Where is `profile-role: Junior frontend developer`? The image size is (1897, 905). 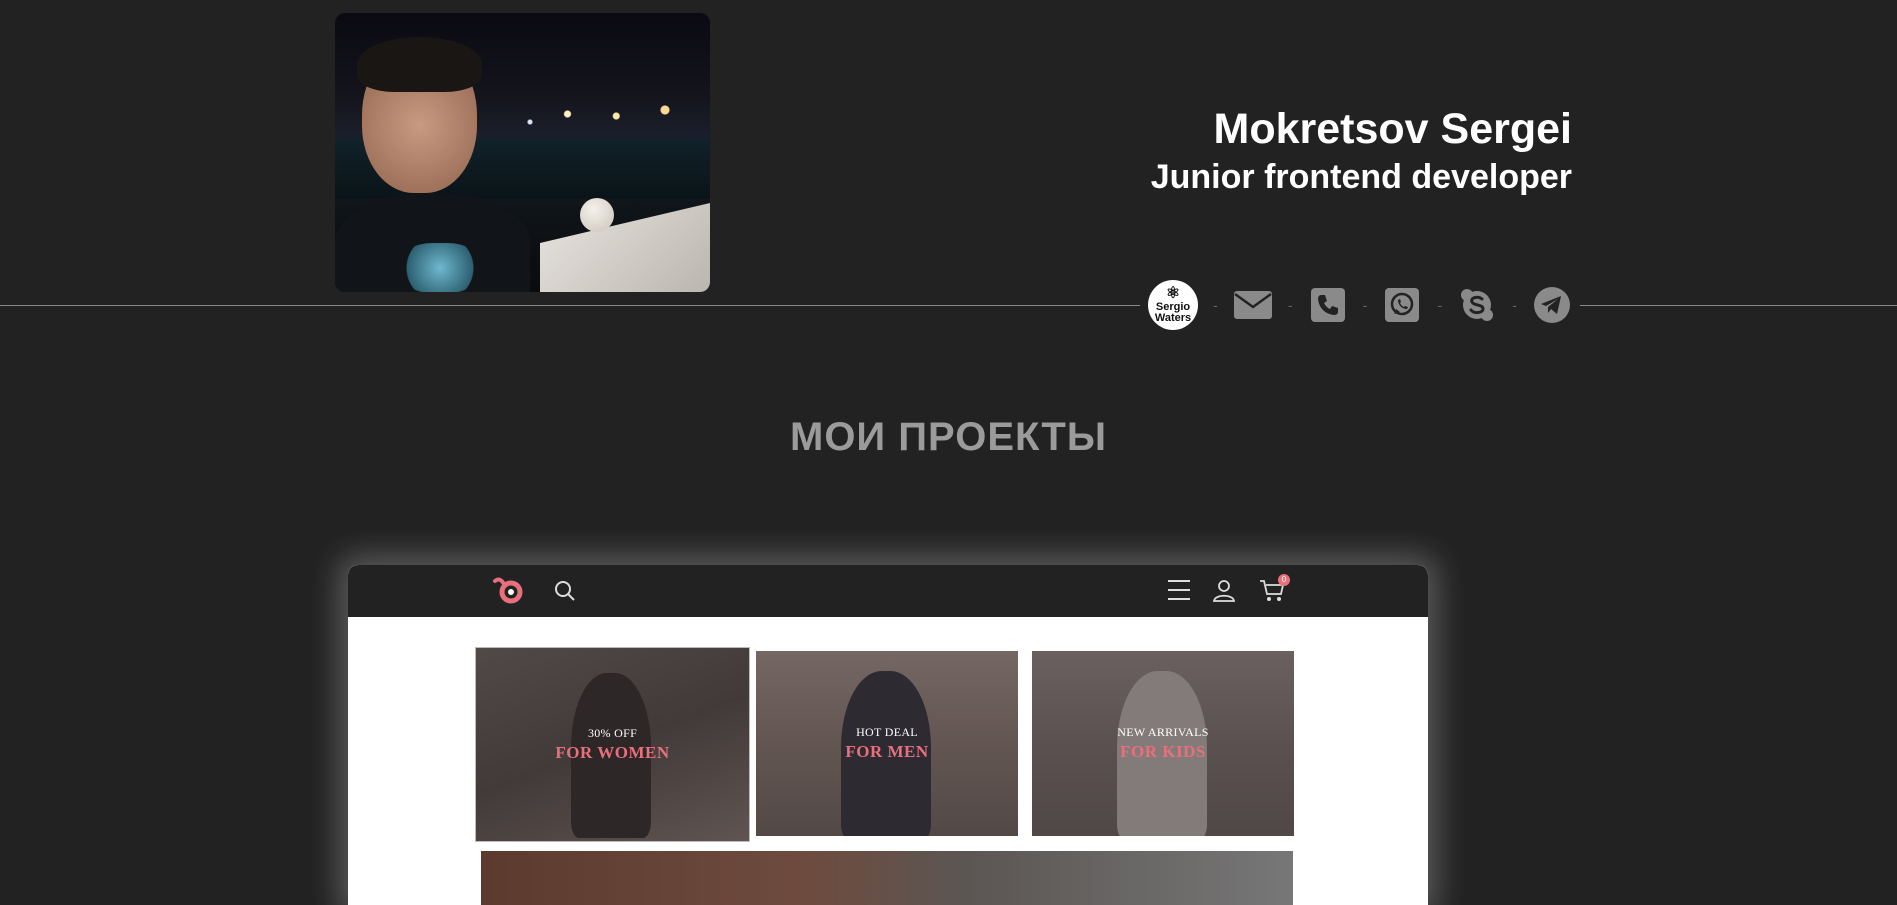
profile-role: Junior frontend developer is located at coordinates (1361, 177).